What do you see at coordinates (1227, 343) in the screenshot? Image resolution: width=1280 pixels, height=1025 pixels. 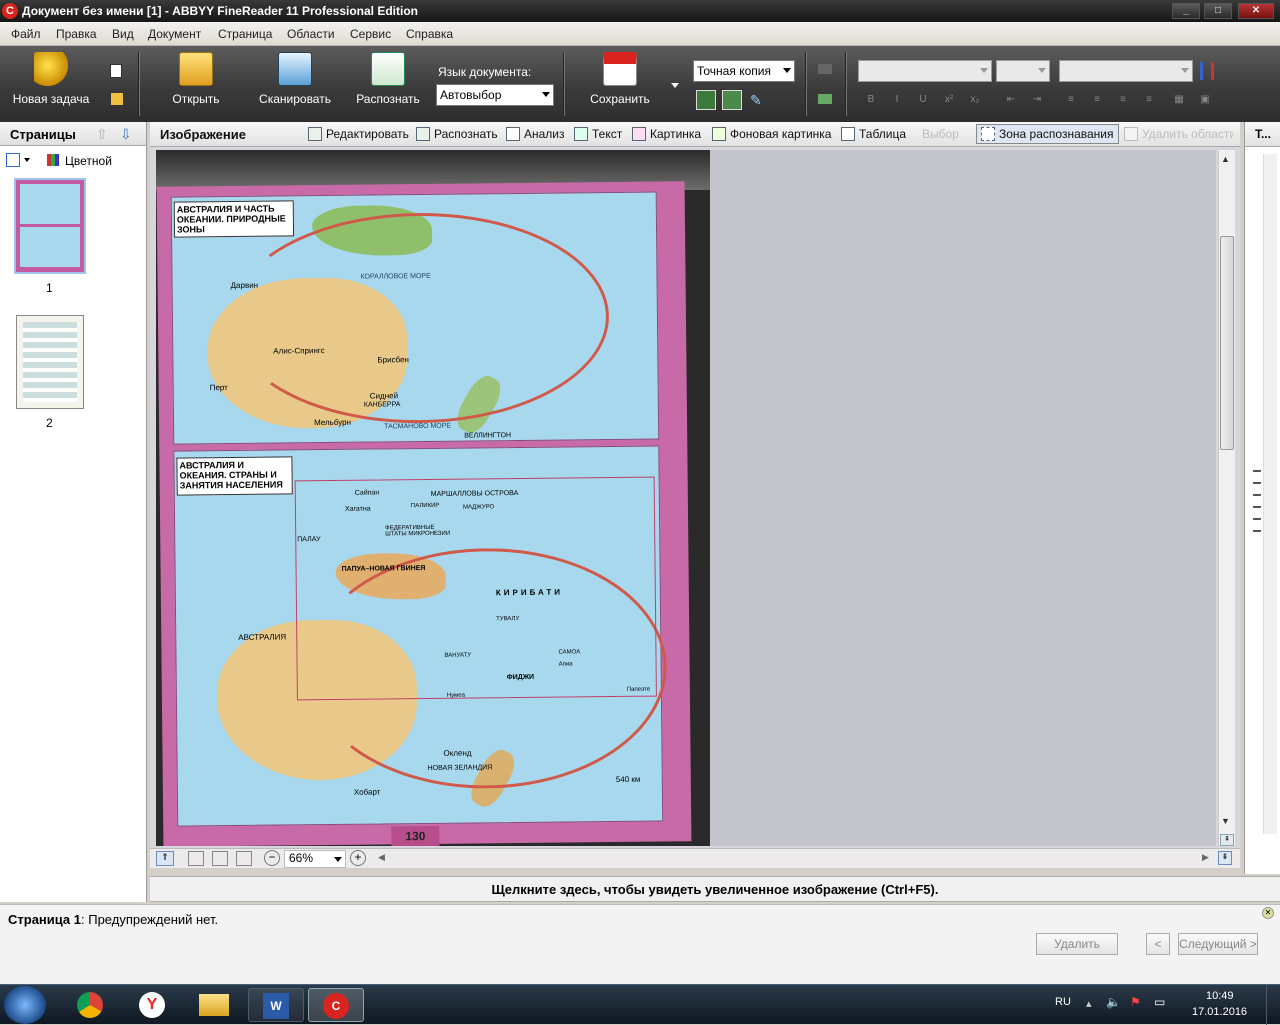 I see `scroll-thumb` at bounding box center [1227, 343].